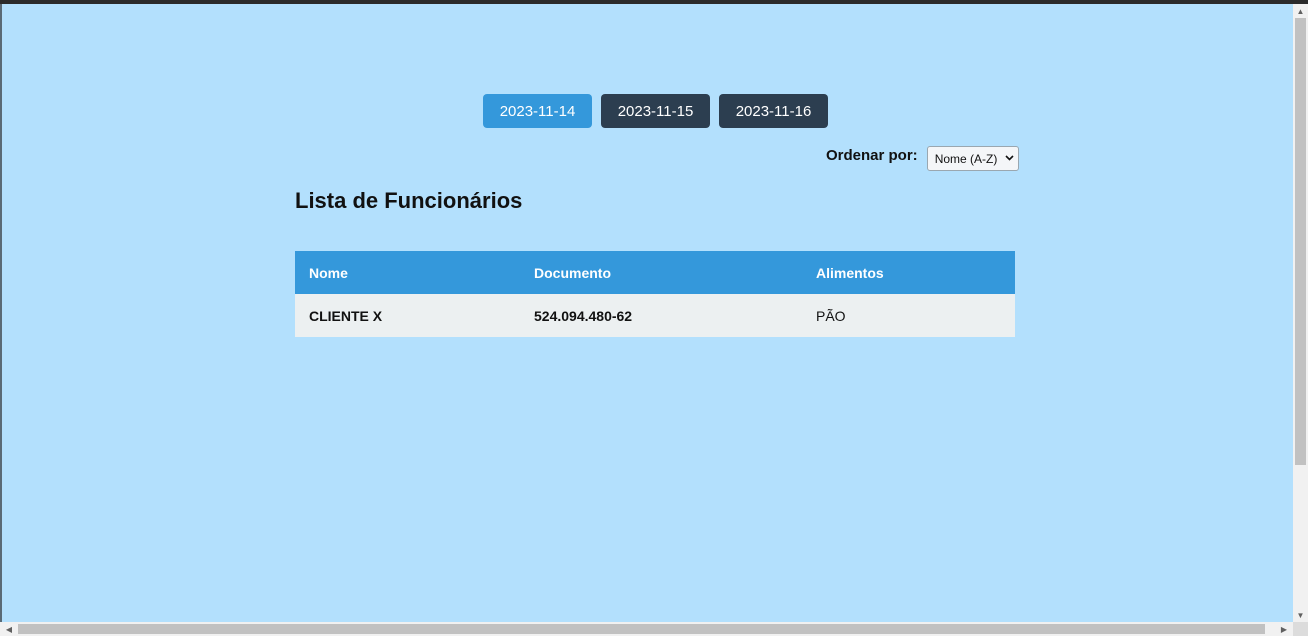 This screenshot has height=636, width=1308. I want to click on sort-select: Nome (A-Z), so click(972, 158).